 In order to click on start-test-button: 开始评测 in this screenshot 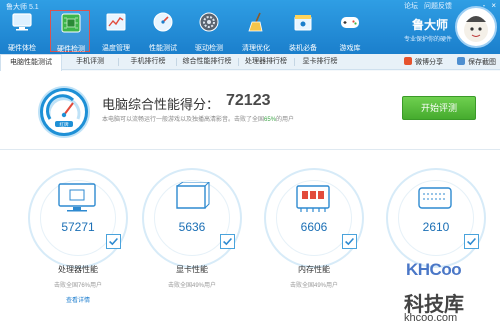, I will do `click(439, 108)`.